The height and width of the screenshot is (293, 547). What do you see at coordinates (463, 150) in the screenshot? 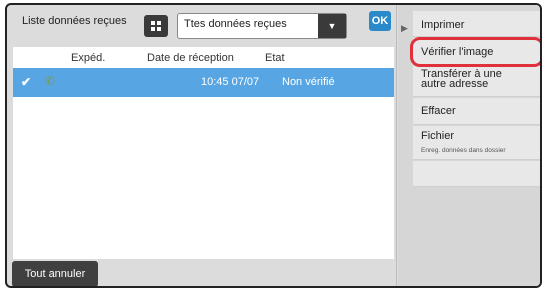
I see `save-to-folder-sublabel: Enreg. données dans dossier` at bounding box center [463, 150].